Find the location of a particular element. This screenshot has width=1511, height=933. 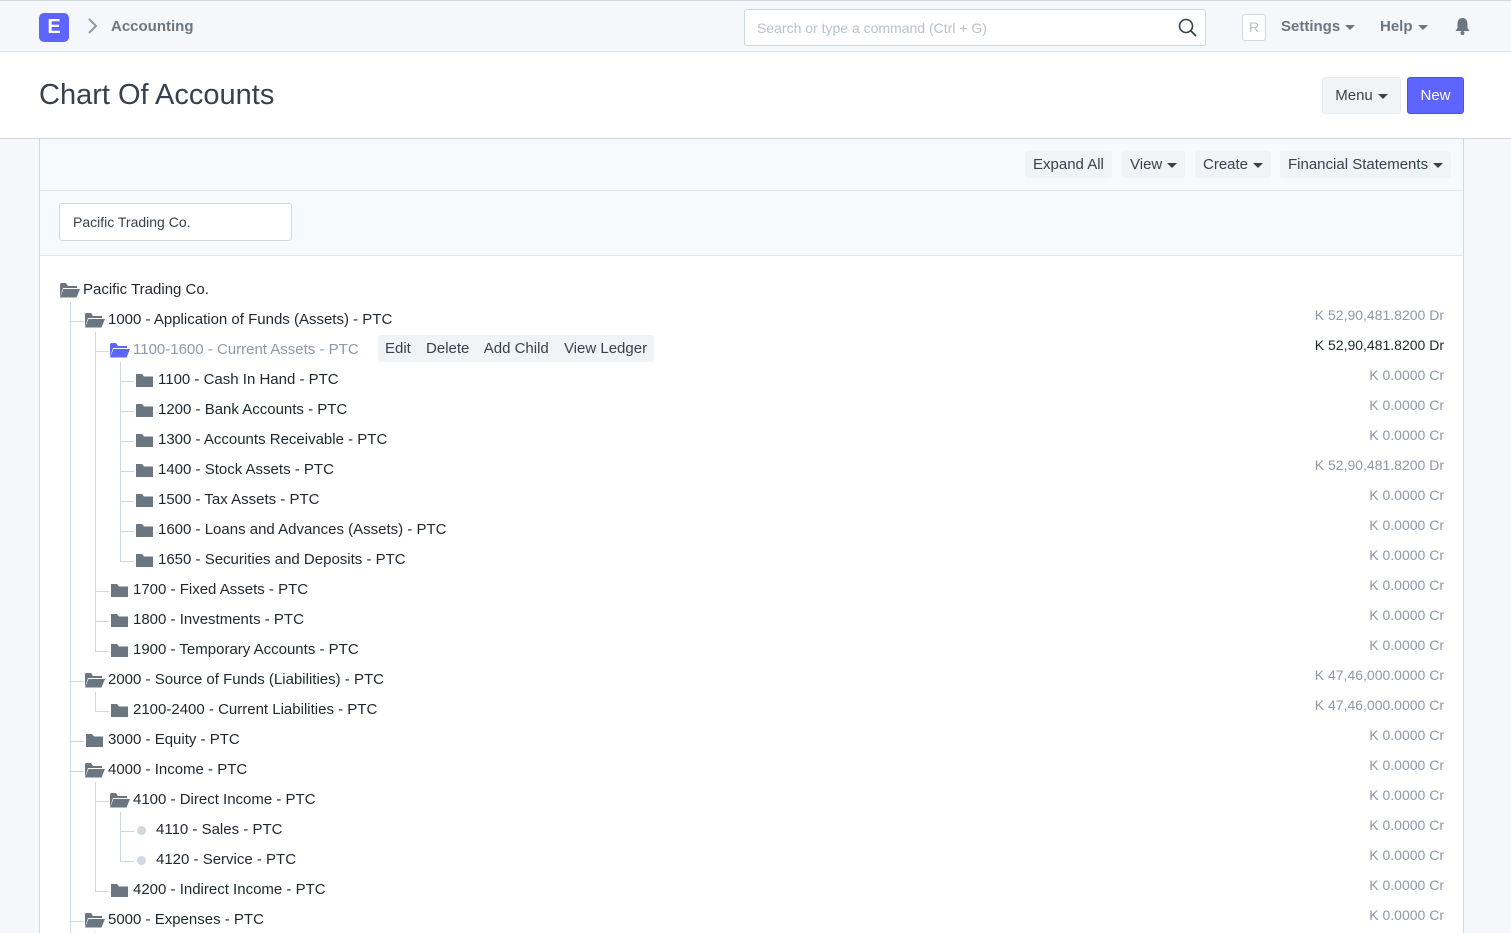

tree-node-label: 3000 - Equity - PTC is located at coordinates (174, 739).